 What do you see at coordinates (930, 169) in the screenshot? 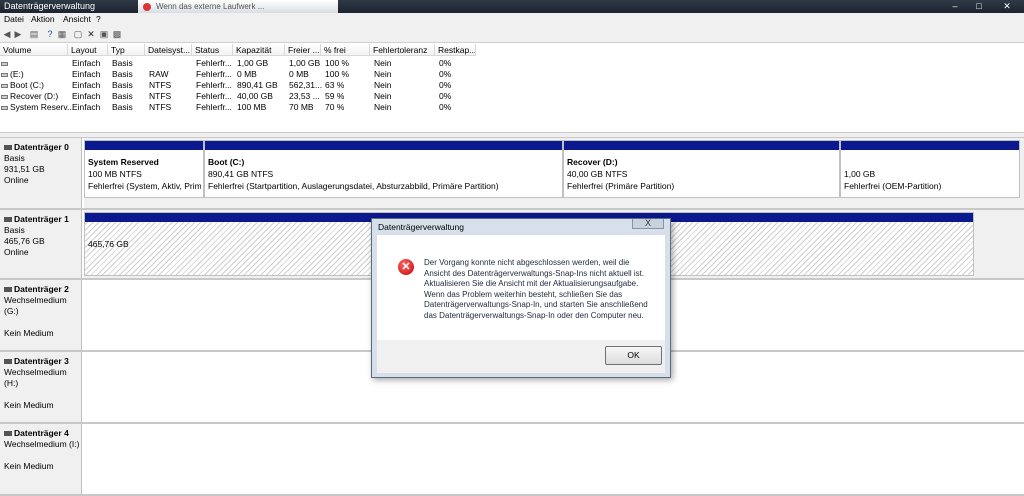
I see `partition-oem: 1,00 GB Fehlerfrei (OEM-Partition)` at bounding box center [930, 169].